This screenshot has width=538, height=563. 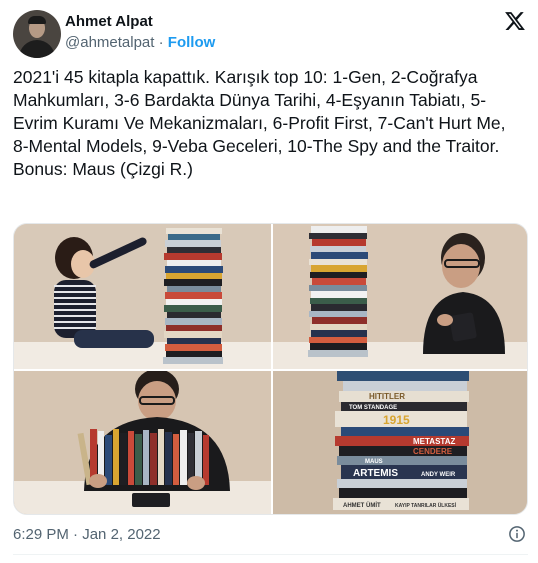 I want to click on spine-label: ANDY WEIR, so click(x=438, y=475).